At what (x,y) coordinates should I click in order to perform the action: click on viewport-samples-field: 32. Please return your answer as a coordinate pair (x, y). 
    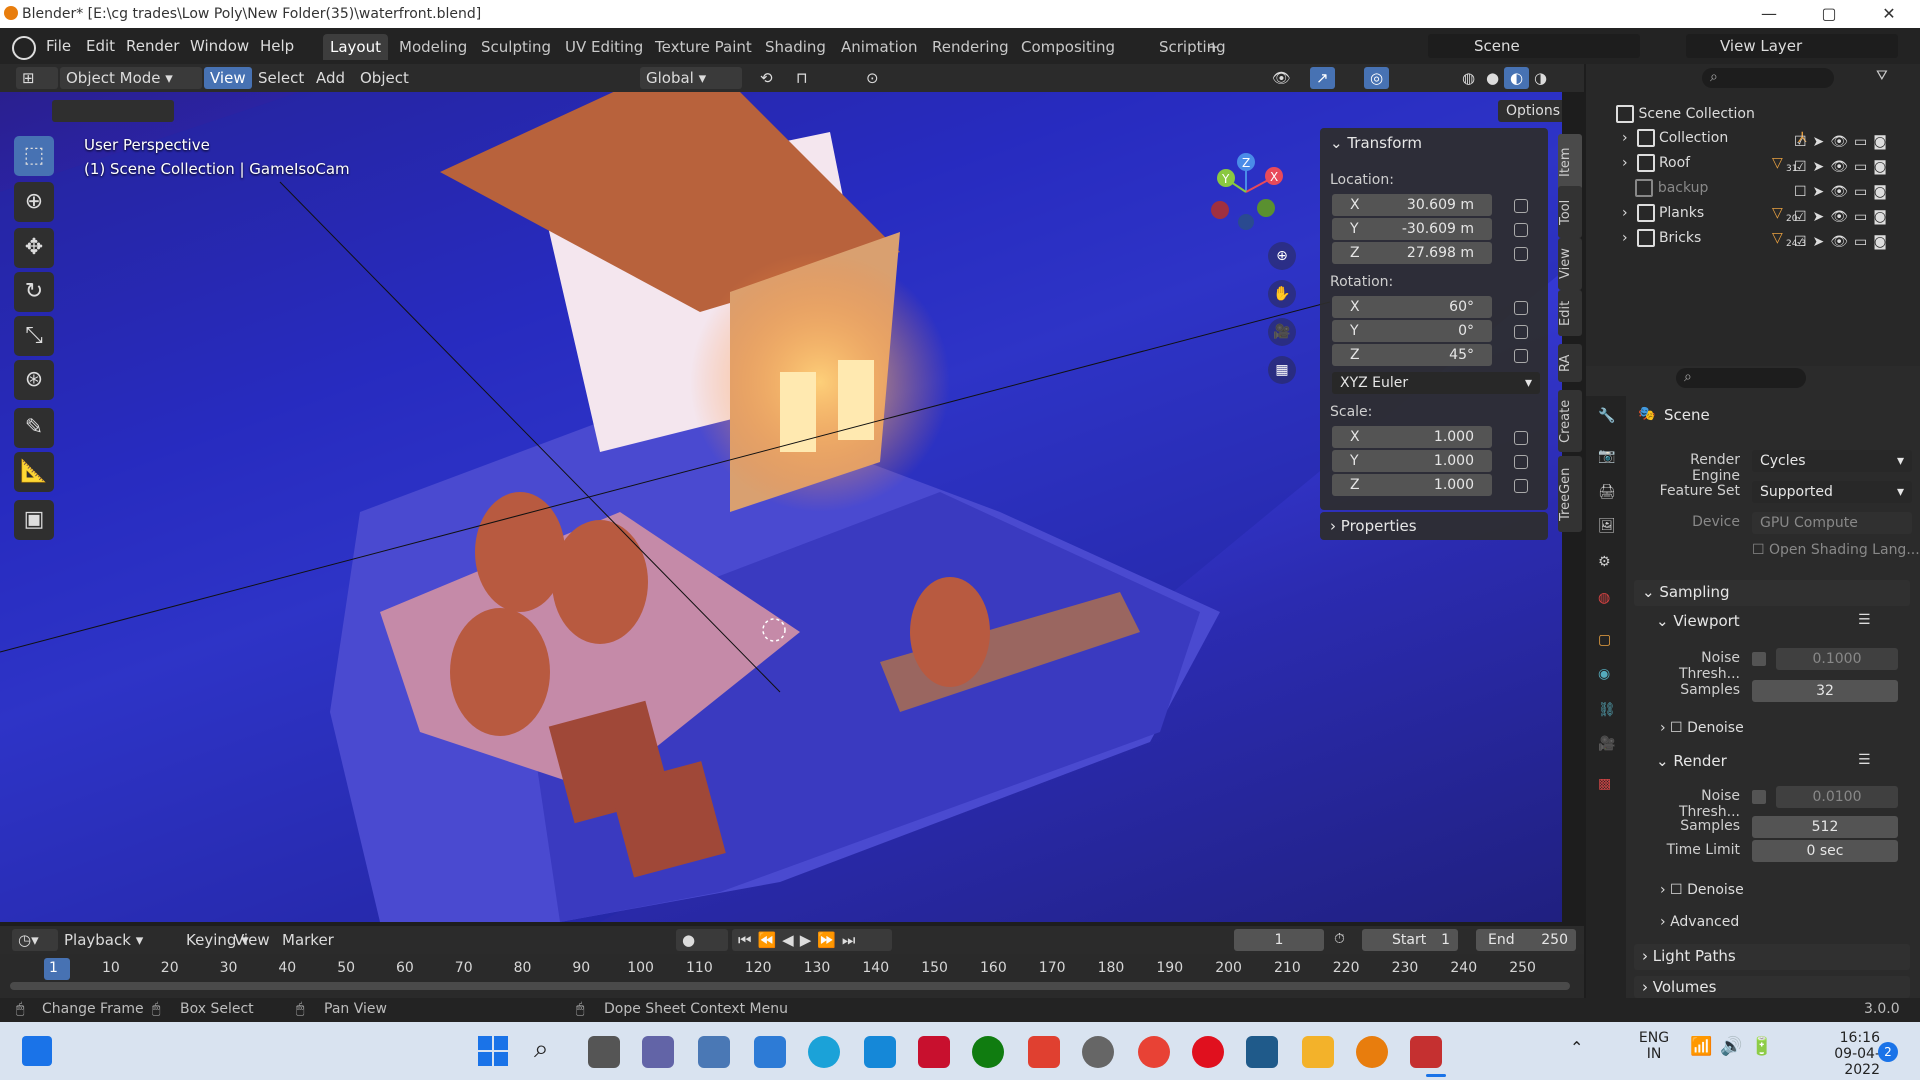
    Looking at the image, I should click on (1825, 691).